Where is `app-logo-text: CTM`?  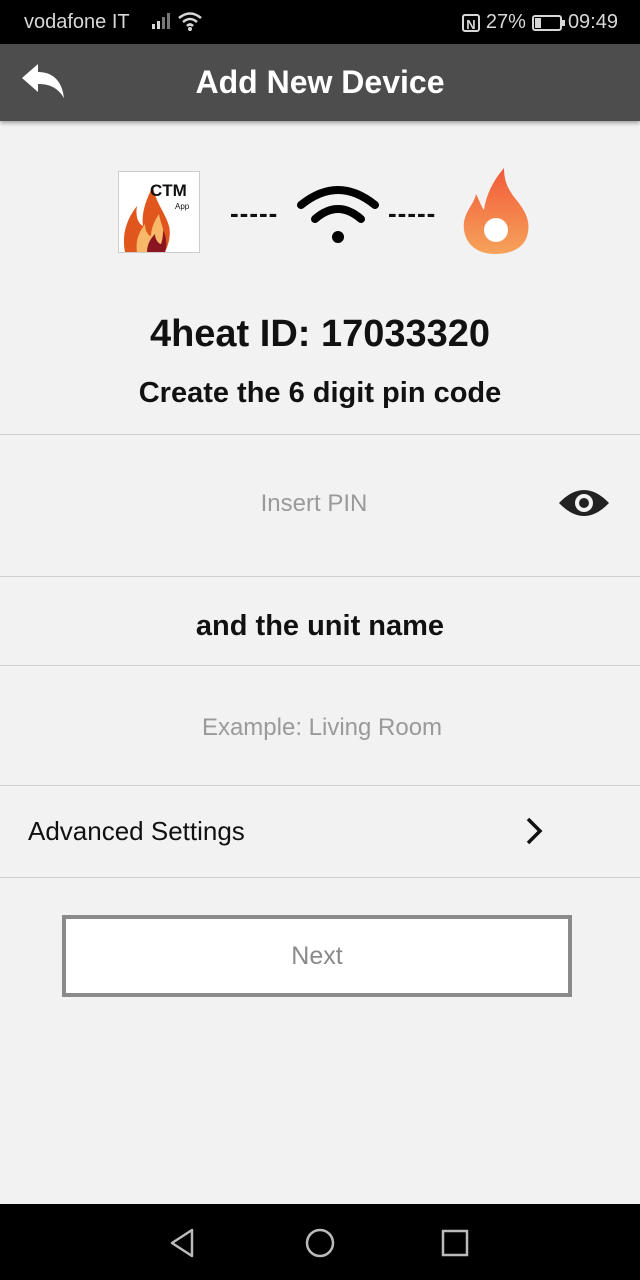
app-logo-text: CTM is located at coordinates (168, 190).